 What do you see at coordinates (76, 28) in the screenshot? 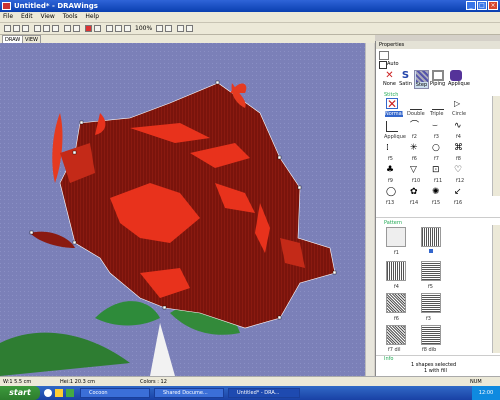
I see `redo-icon` at bounding box center [76, 28].